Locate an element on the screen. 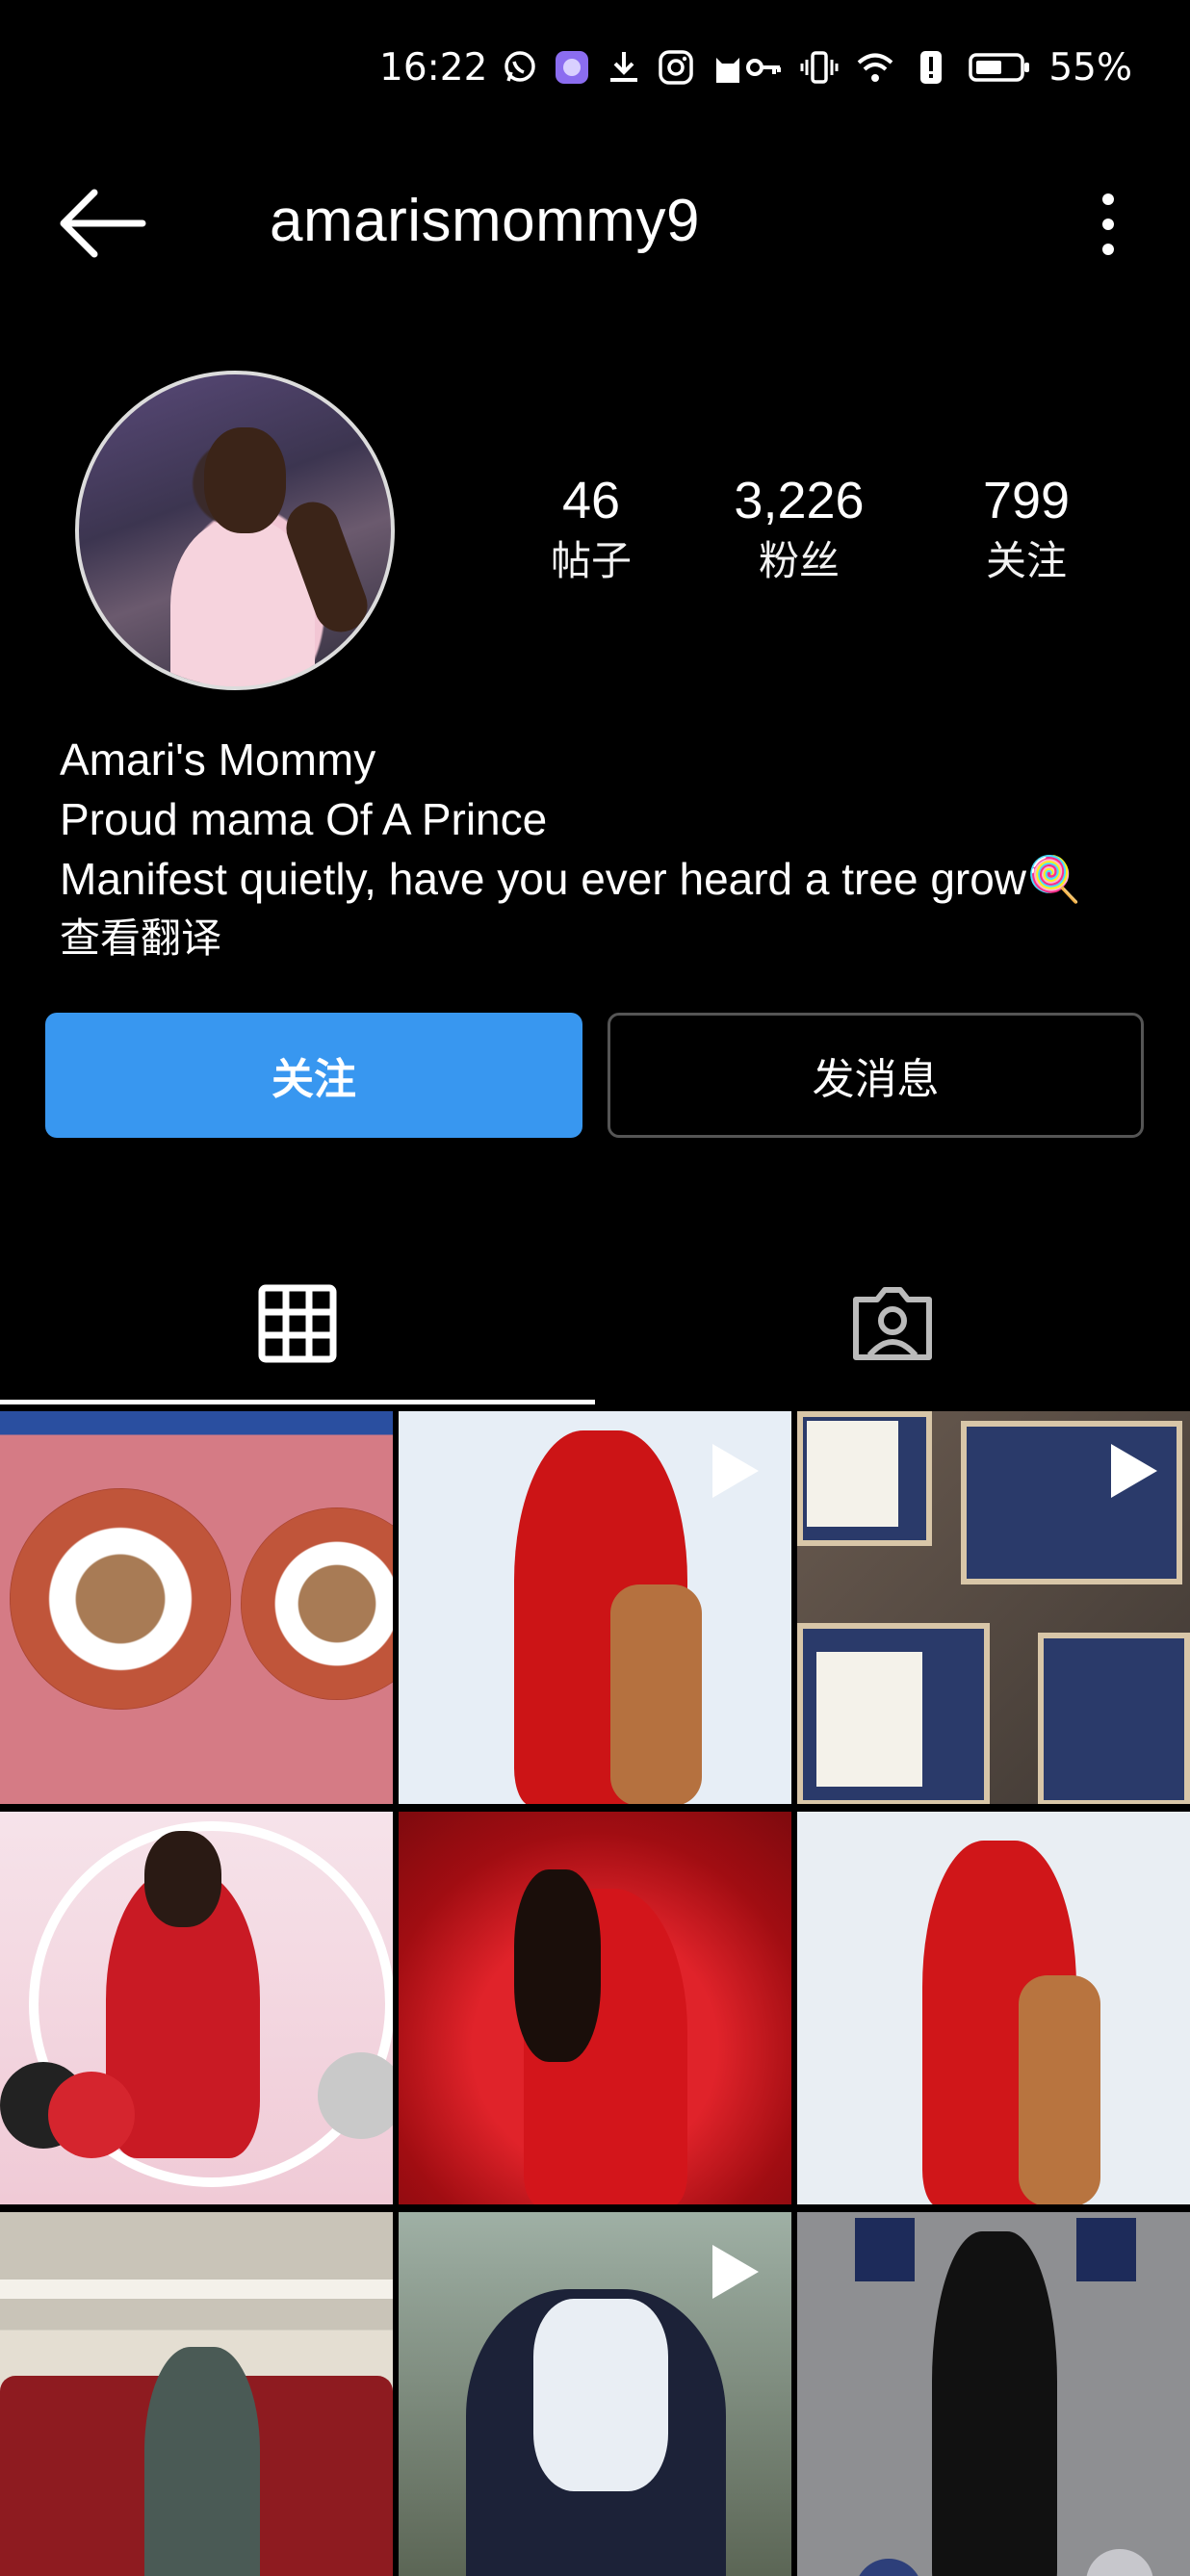 The width and height of the screenshot is (1190, 2576). stat-following: 799 关注 is located at coordinates (1026, 530).